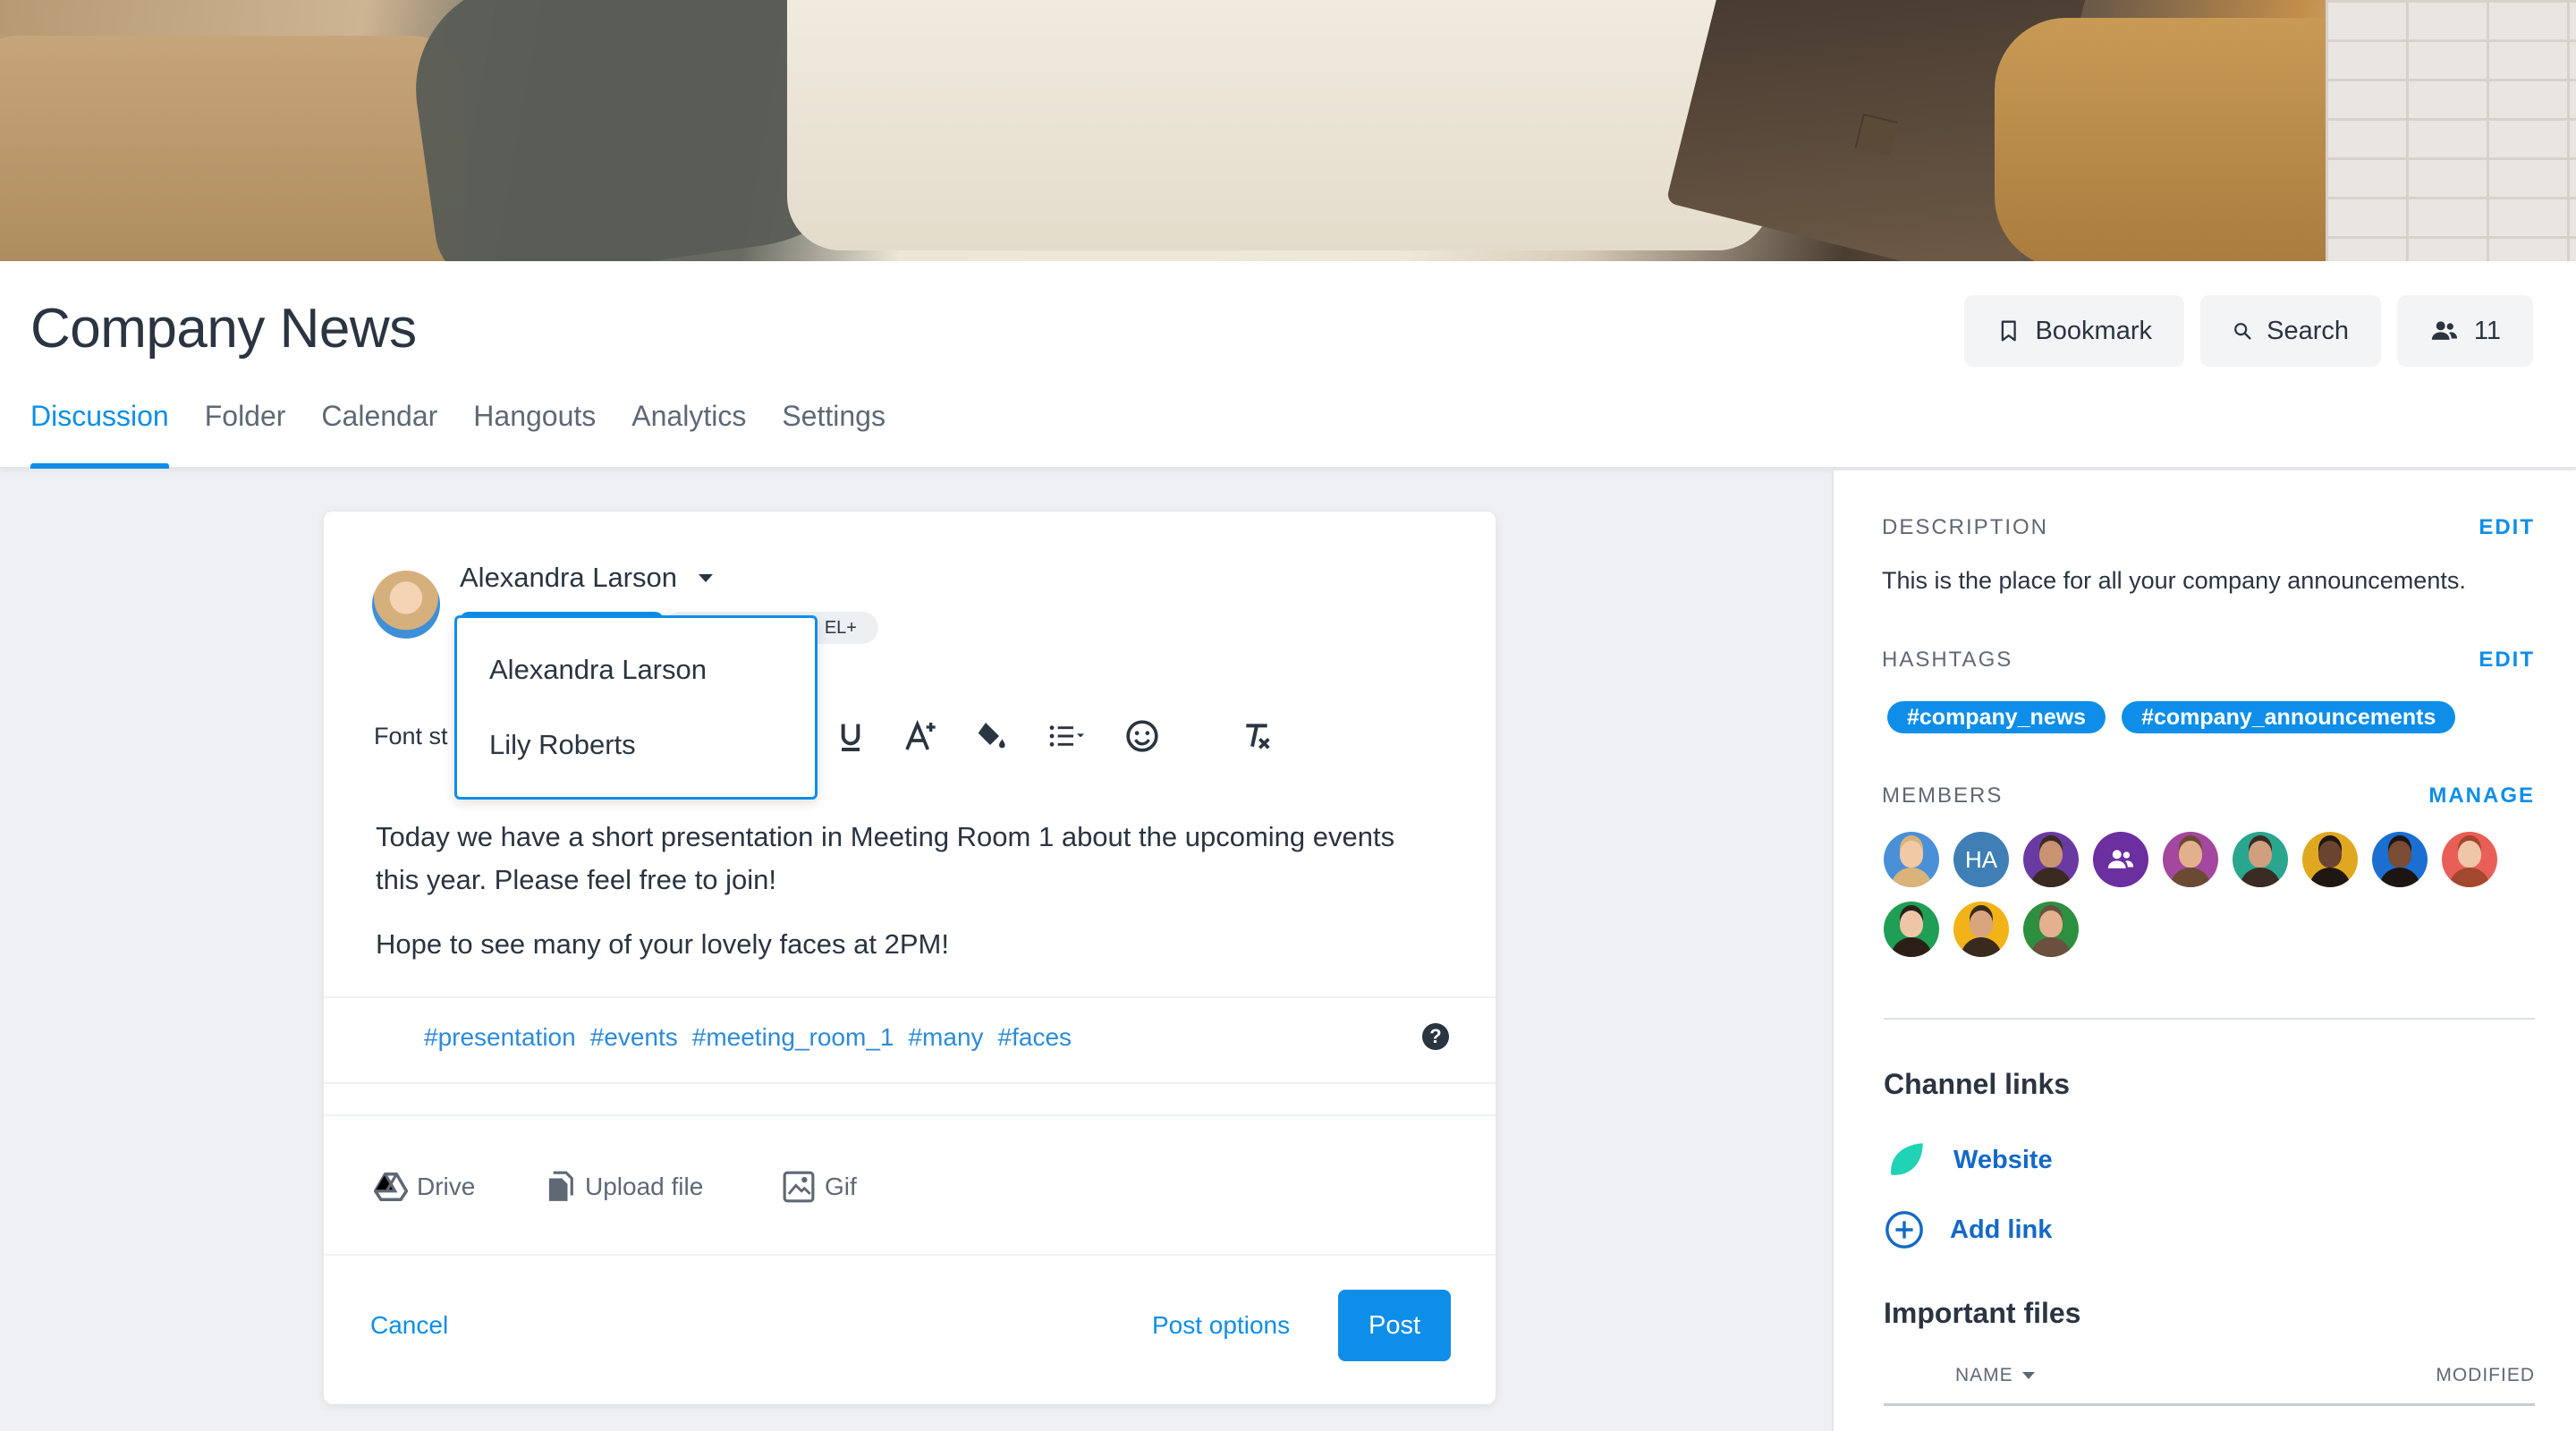  I want to click on tab-hangouts: Hangouts, so click(534, 432).